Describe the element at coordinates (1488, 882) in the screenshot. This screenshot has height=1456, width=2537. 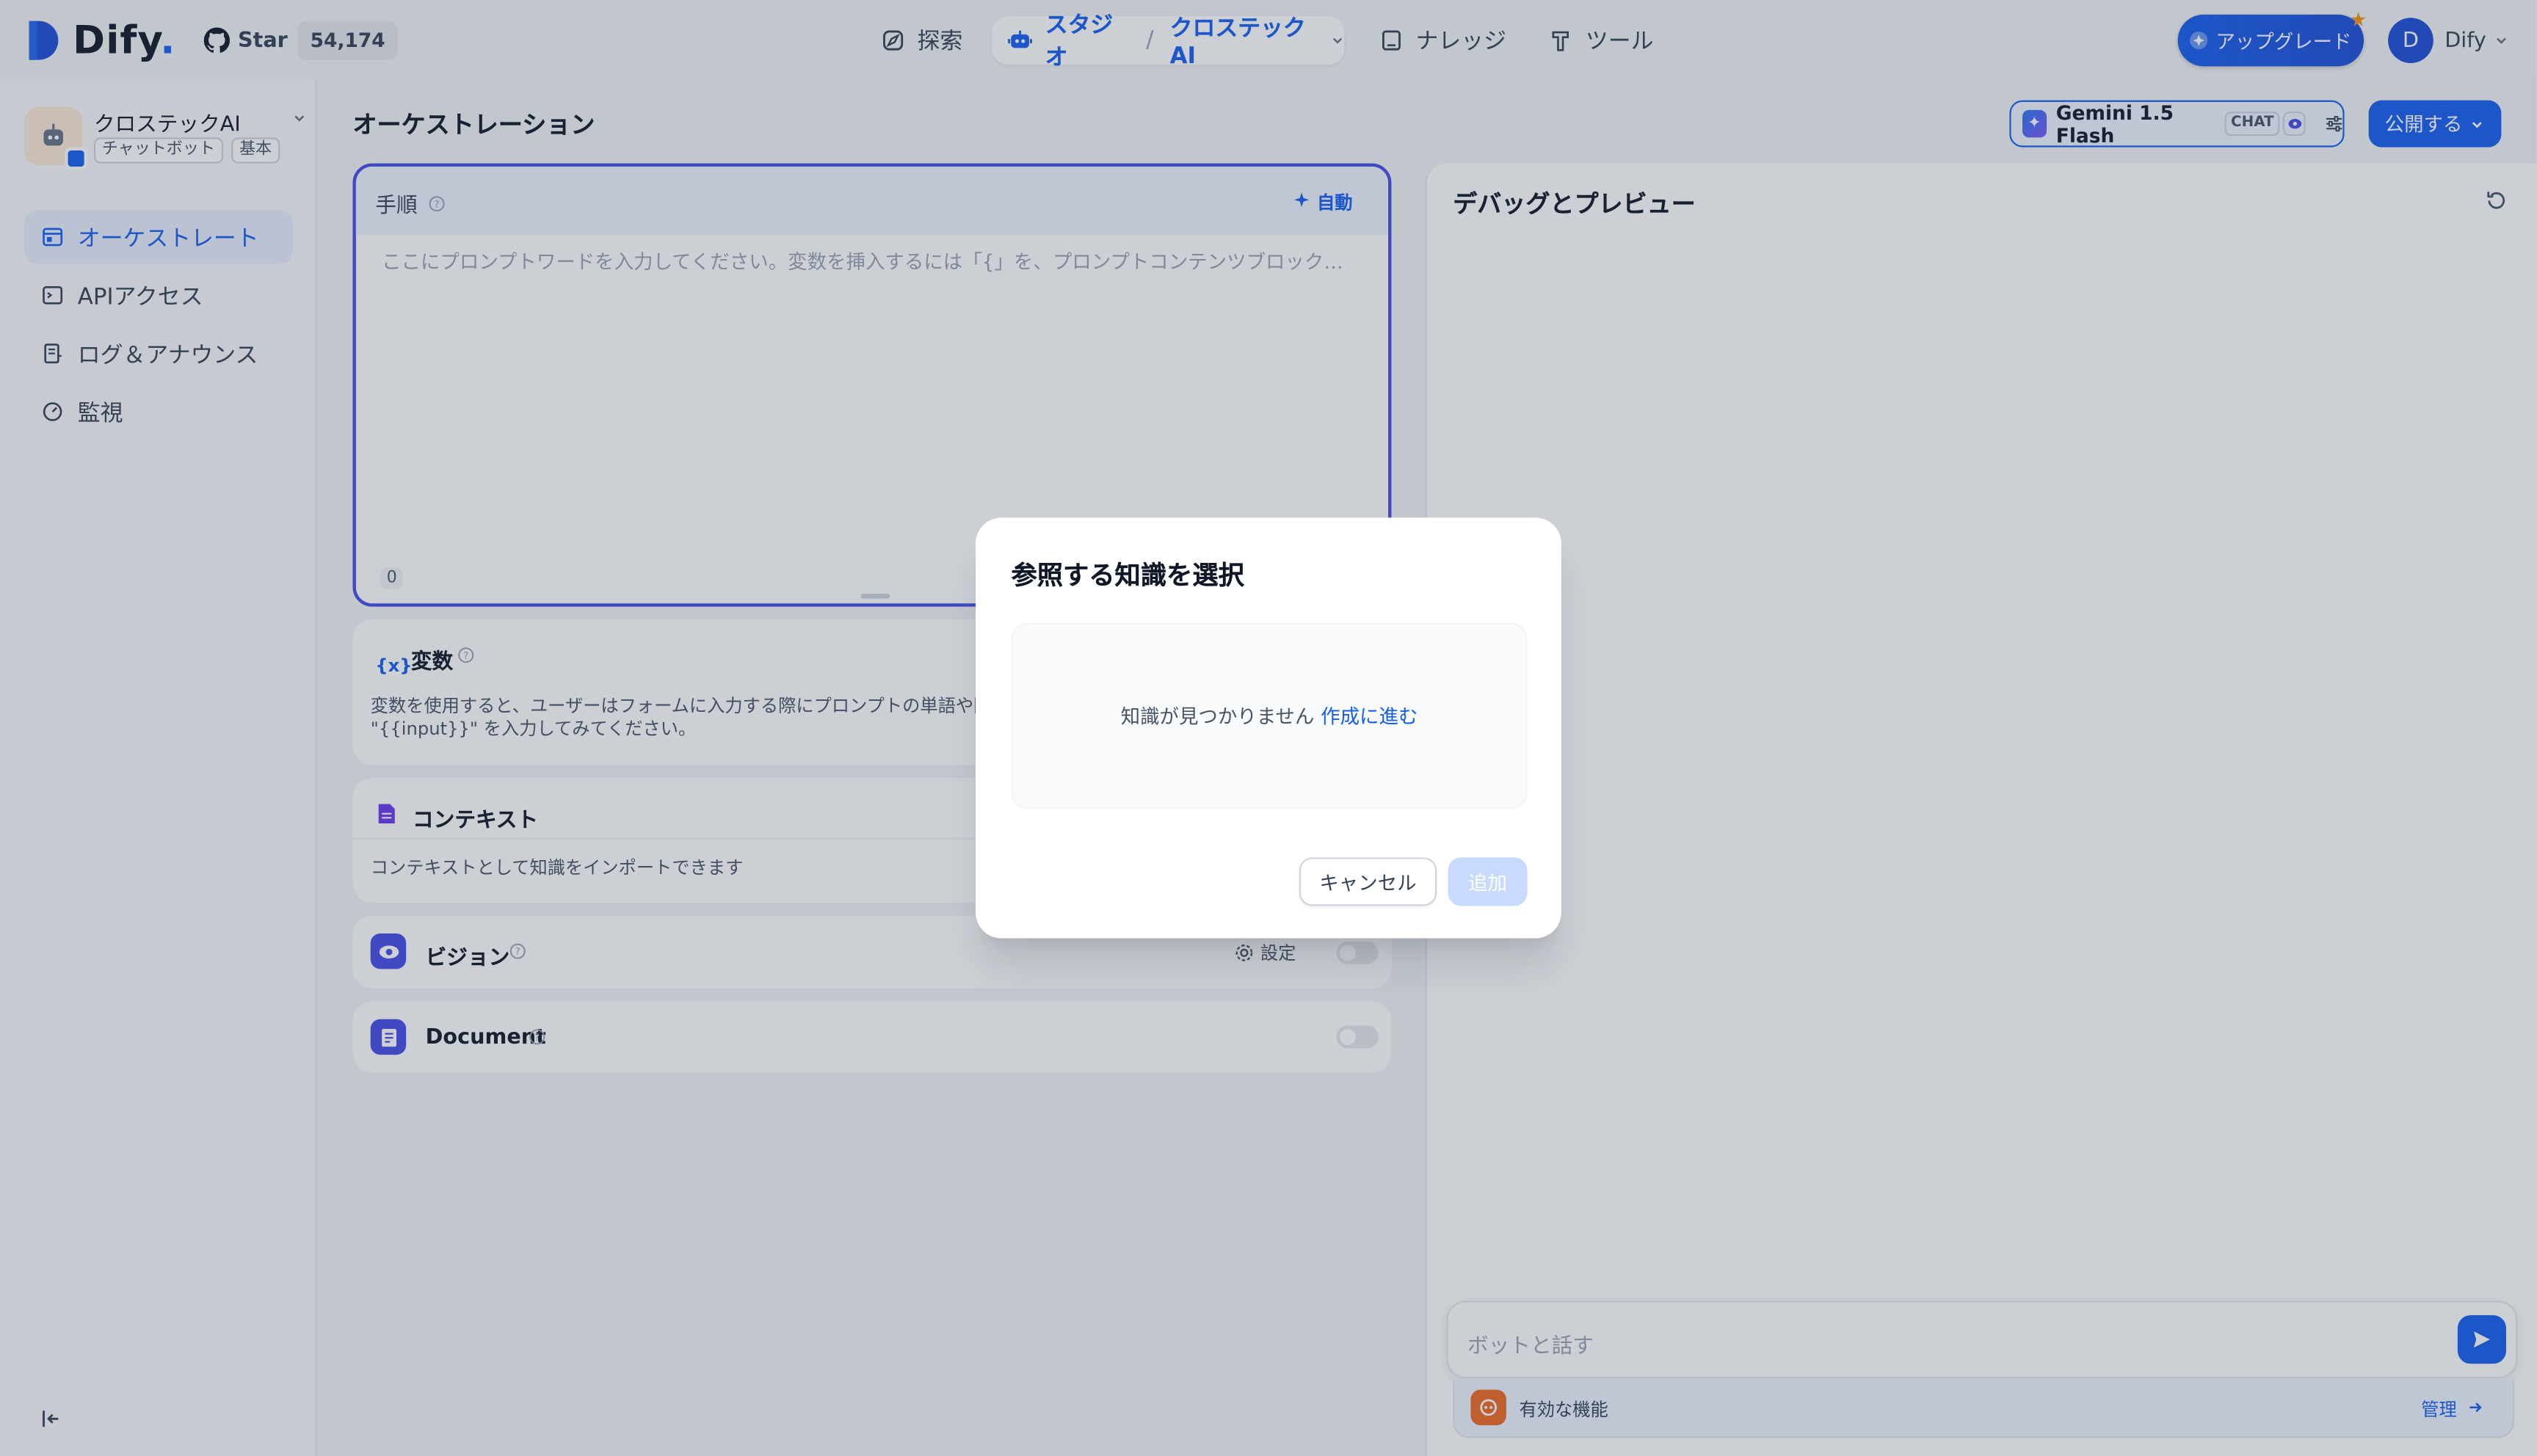
I see `add-button: 追加` at that location.